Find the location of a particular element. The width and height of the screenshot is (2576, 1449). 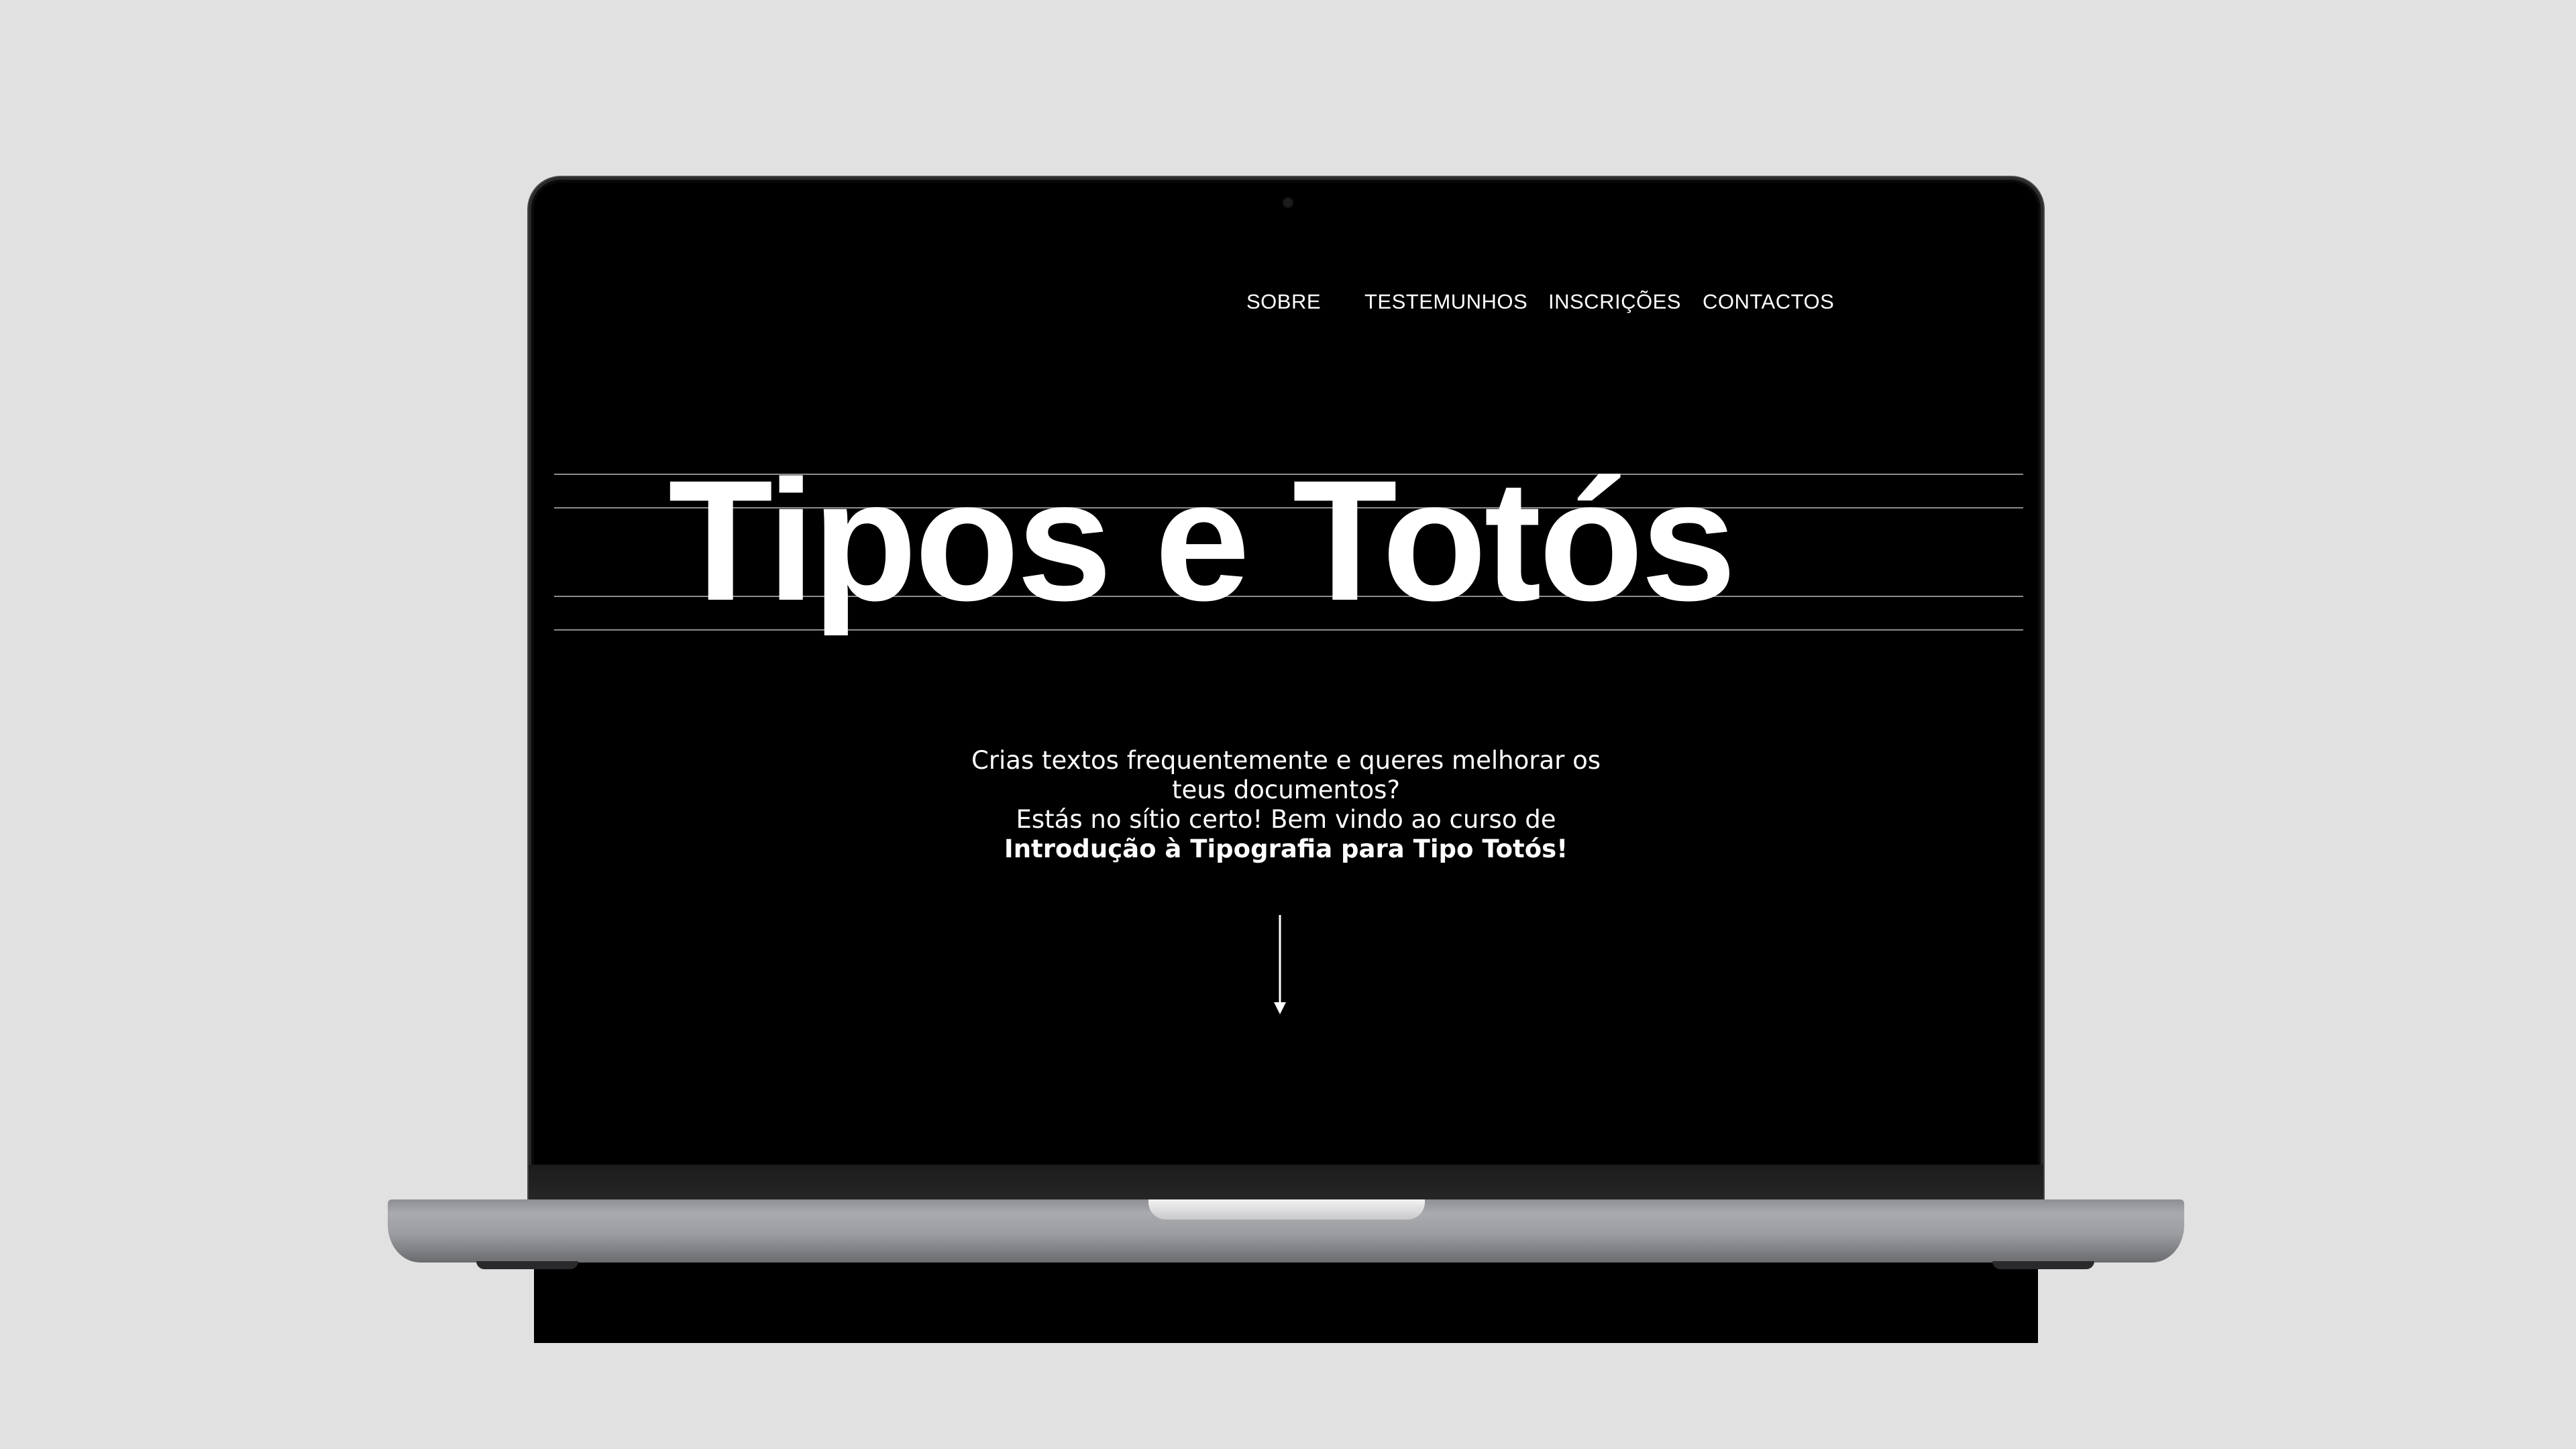

laptop-foot-right is located at coordinates (2043, 1265).